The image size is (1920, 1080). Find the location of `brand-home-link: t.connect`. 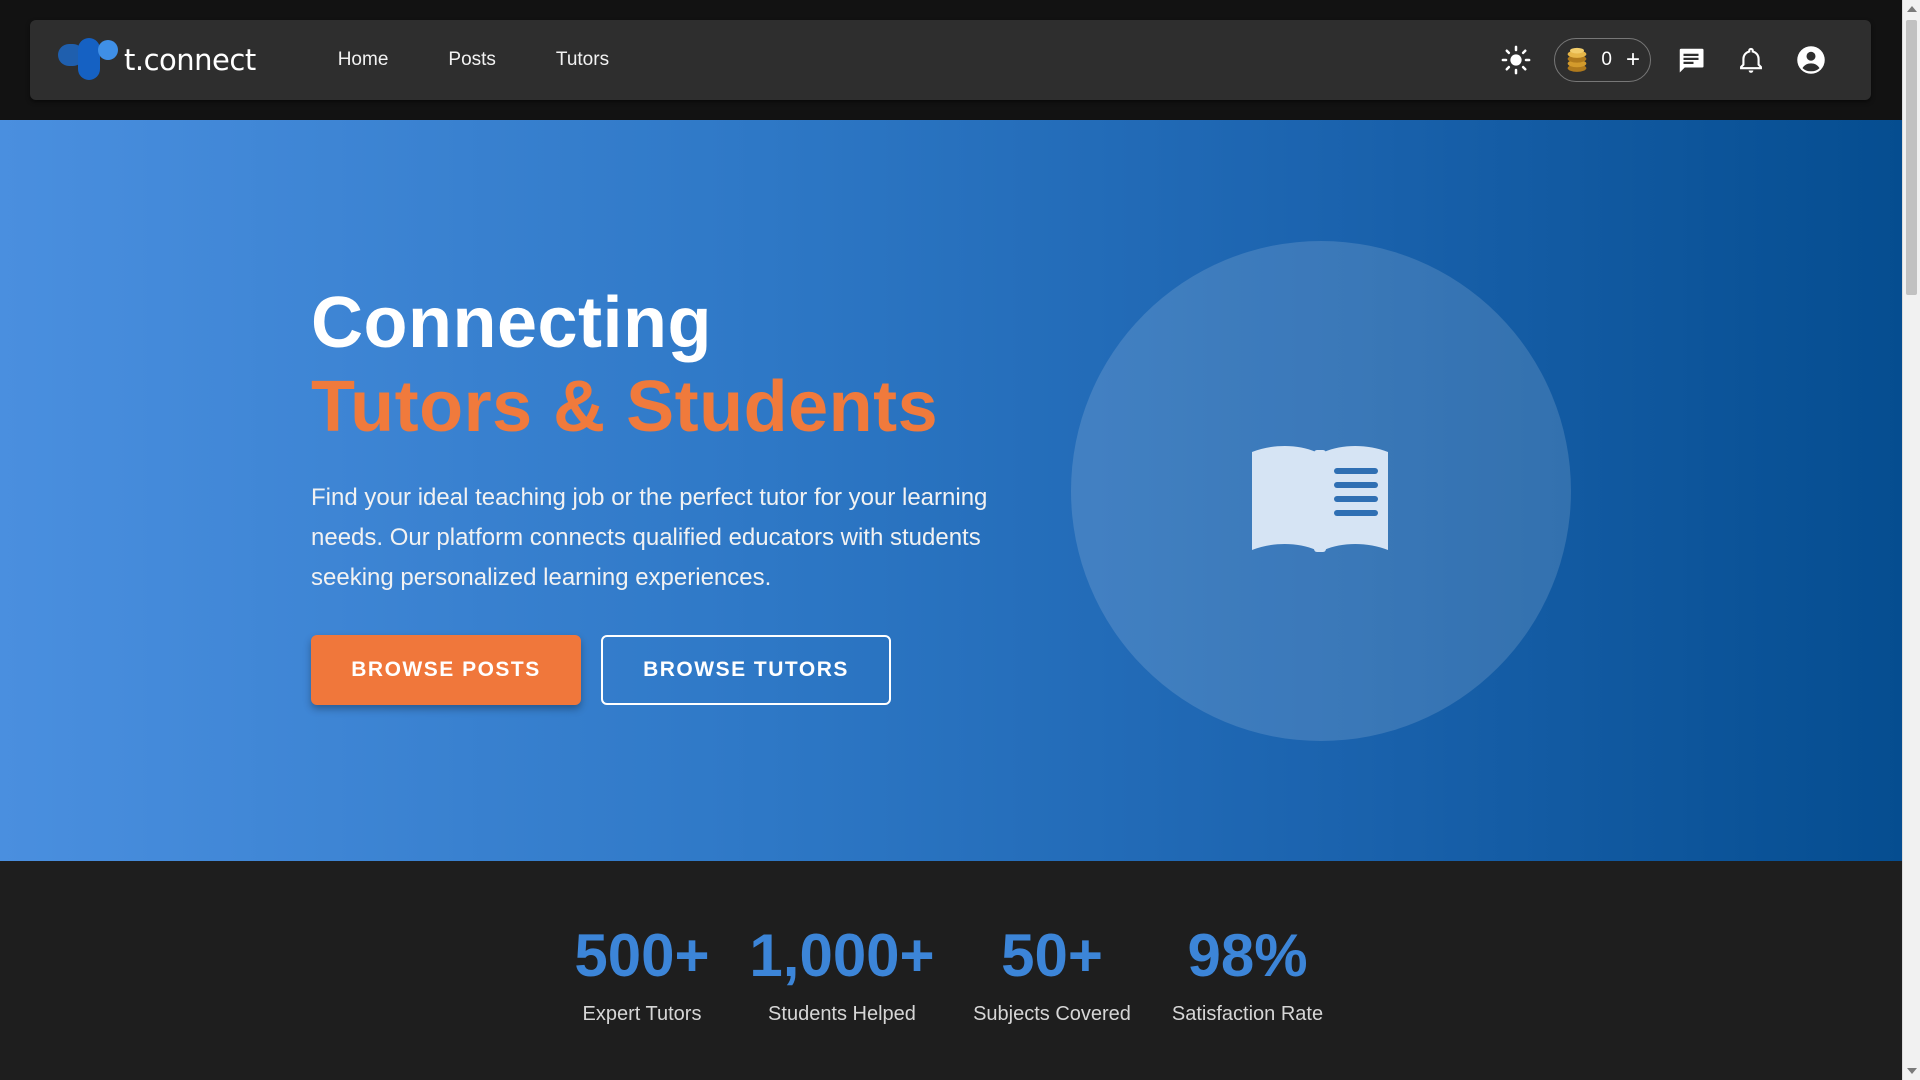

brand-home-link: t.connect is located at coordinates (157, 60).